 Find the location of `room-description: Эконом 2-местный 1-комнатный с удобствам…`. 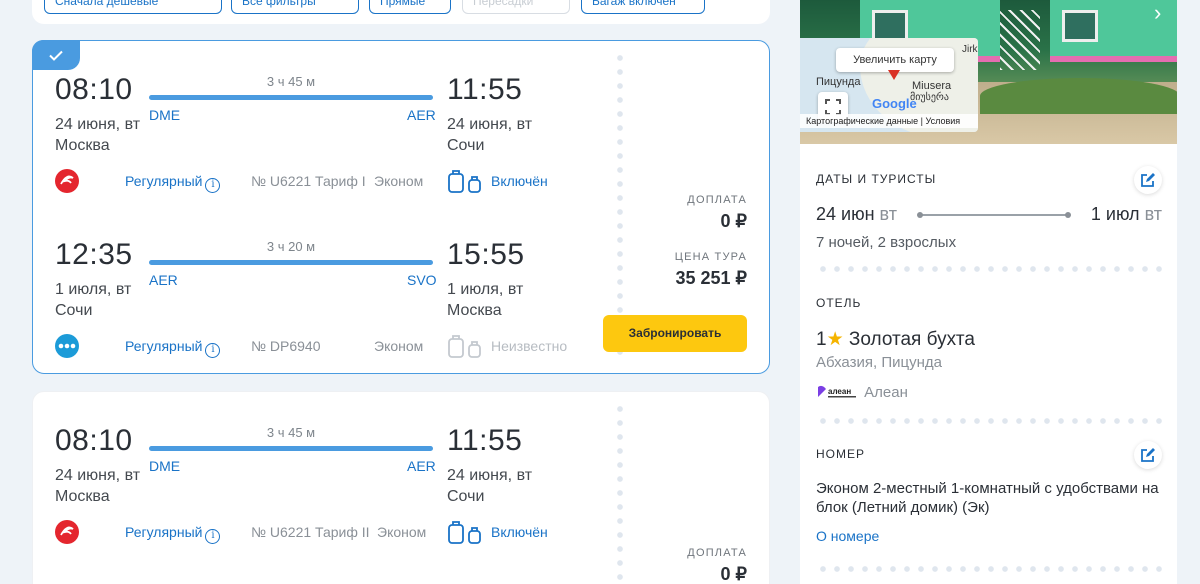

room-description: Эконом 2-местный 1-комнатный с удобствам… is located at coordinates (987, 498).